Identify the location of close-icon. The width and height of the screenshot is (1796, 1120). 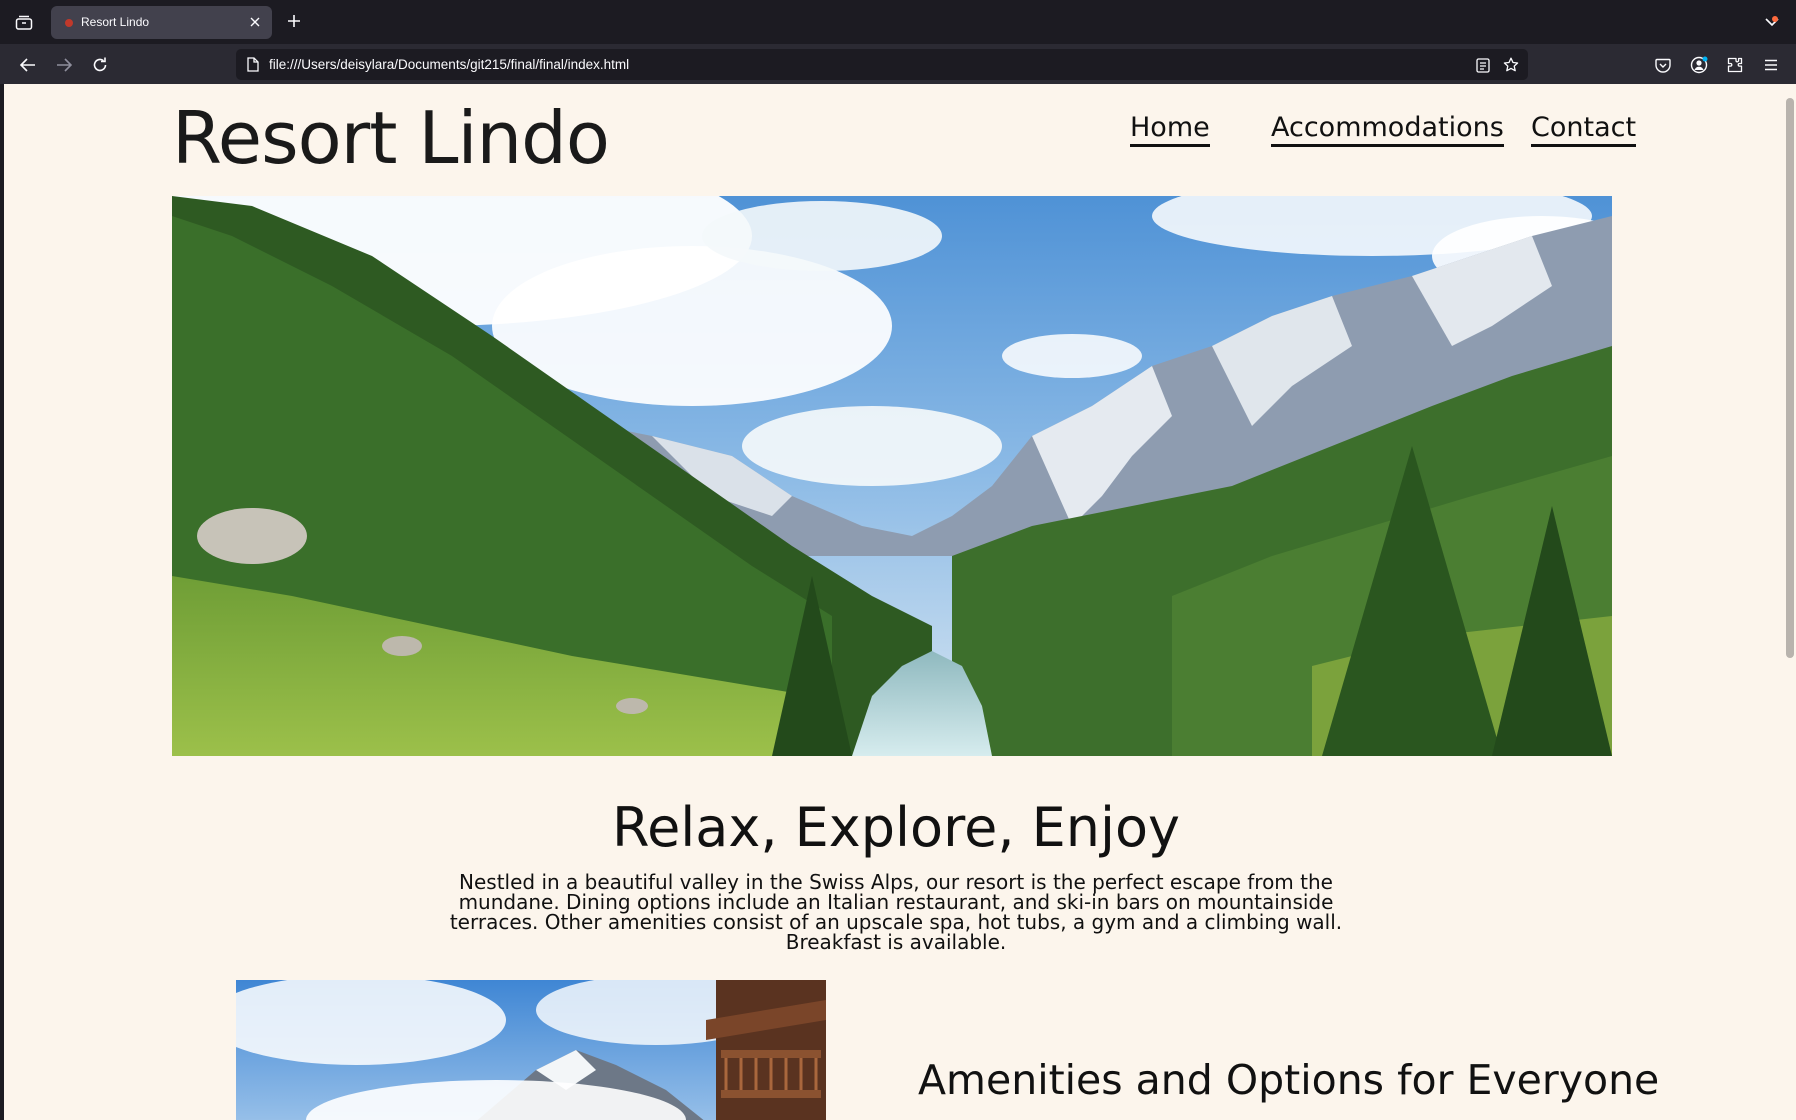
(255, 22).